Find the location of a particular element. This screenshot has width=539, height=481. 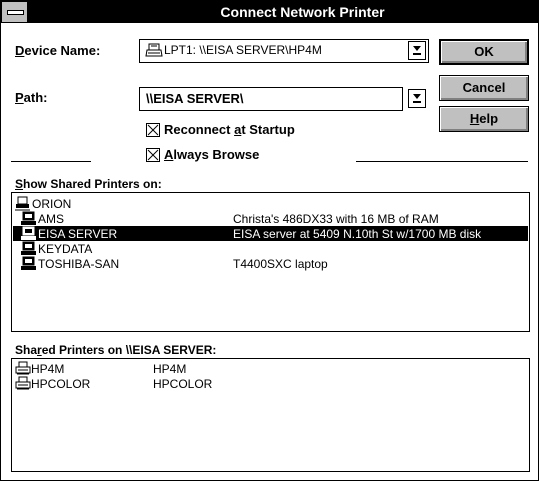

reconnect-checkbox is located at coordinates (153, 130).